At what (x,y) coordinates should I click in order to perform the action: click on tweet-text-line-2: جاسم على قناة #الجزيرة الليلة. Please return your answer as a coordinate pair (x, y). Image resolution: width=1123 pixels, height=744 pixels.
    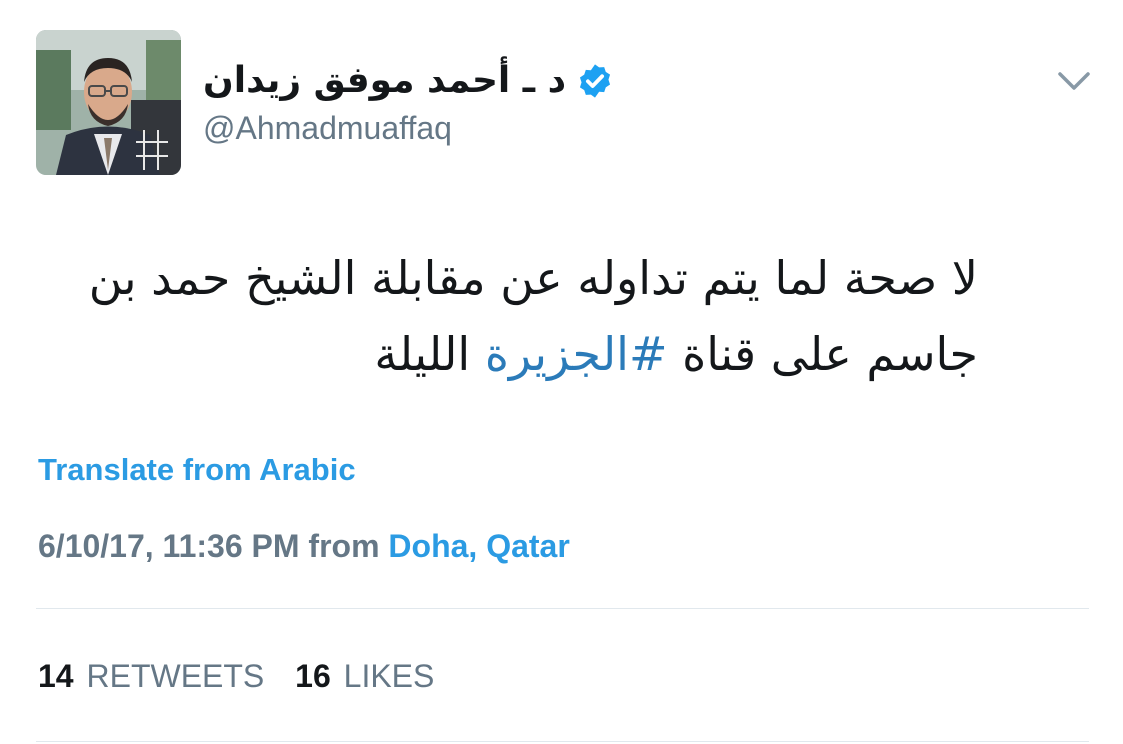
    Looking at the image, I should click on (507, 354).